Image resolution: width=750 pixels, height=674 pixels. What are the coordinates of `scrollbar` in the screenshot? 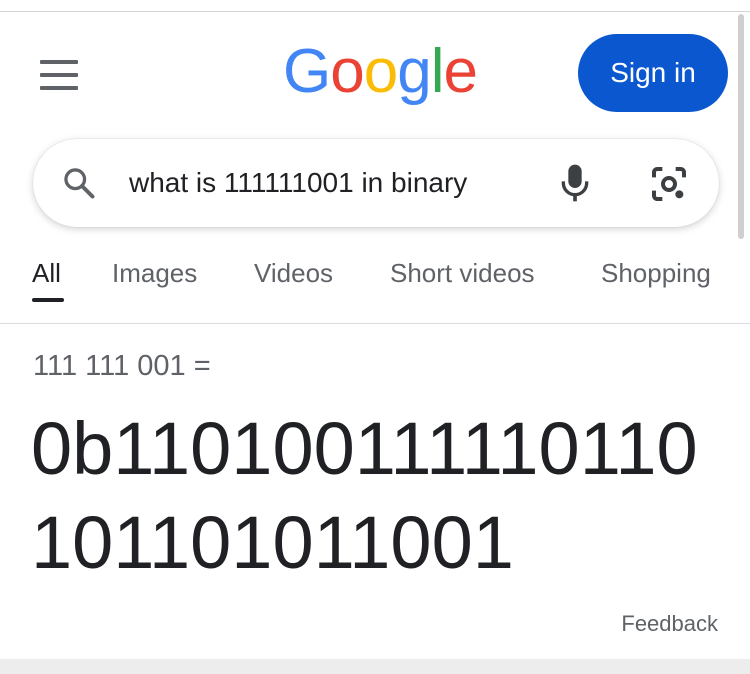 It's located at (741, 126).